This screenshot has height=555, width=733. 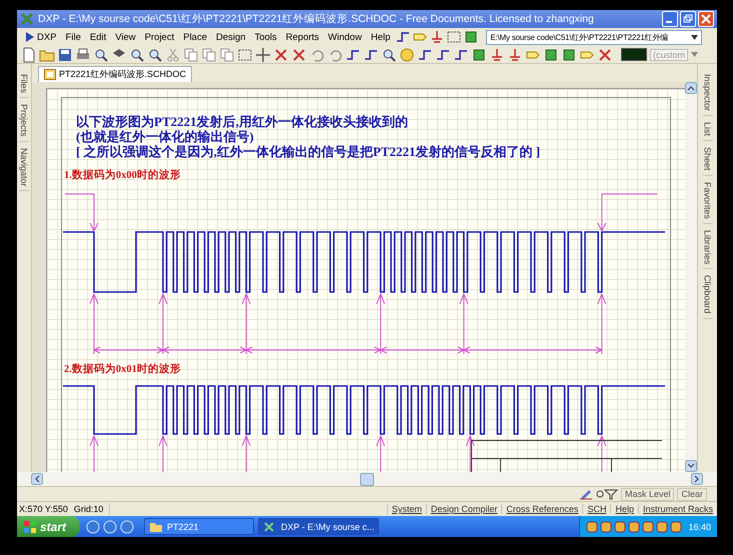 I want to click on panel-tab: Libraries, so click(x=707, y=248).